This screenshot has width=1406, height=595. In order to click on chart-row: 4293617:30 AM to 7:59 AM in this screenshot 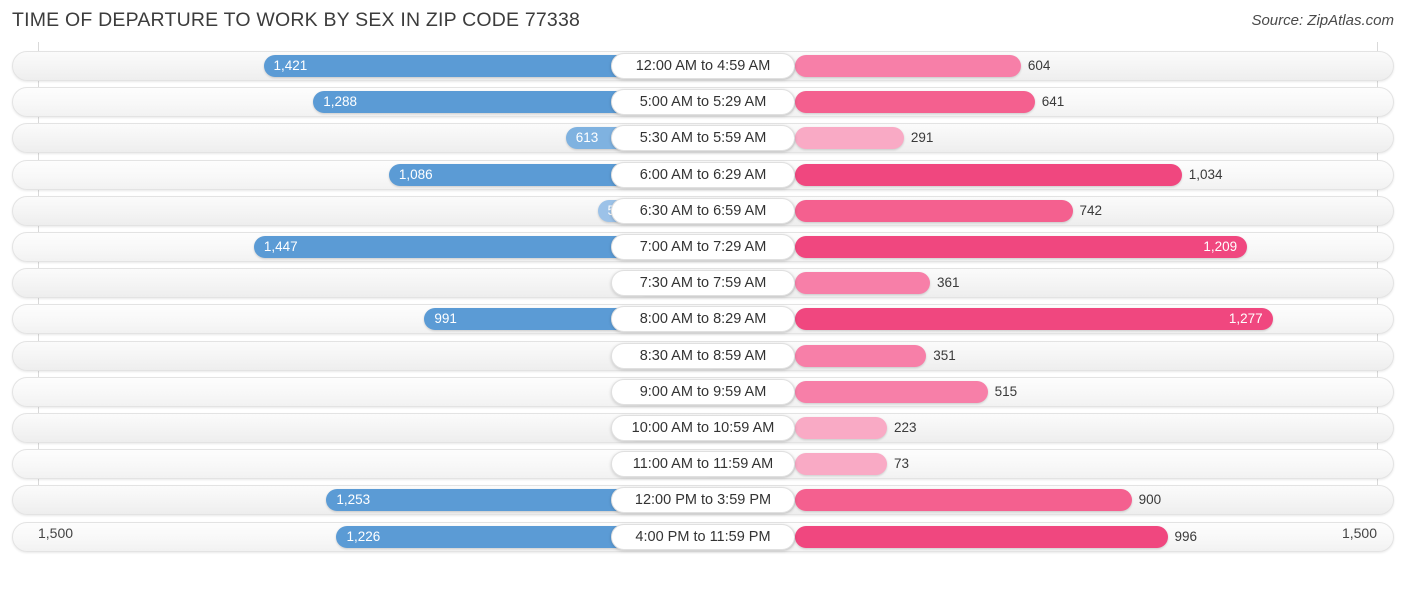, I will do `click(703, 283)`.